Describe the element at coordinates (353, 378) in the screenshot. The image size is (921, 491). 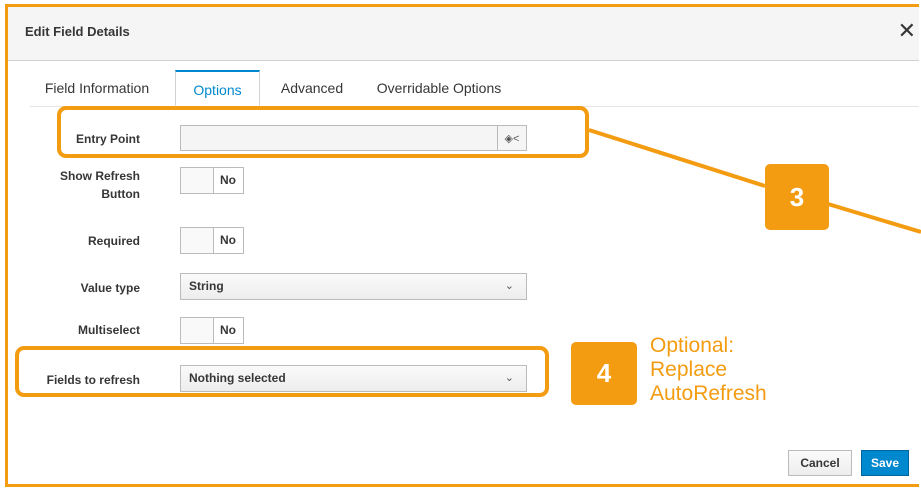
I see `fields-to-refresh-select: Nothing selected ⌄` at that location.